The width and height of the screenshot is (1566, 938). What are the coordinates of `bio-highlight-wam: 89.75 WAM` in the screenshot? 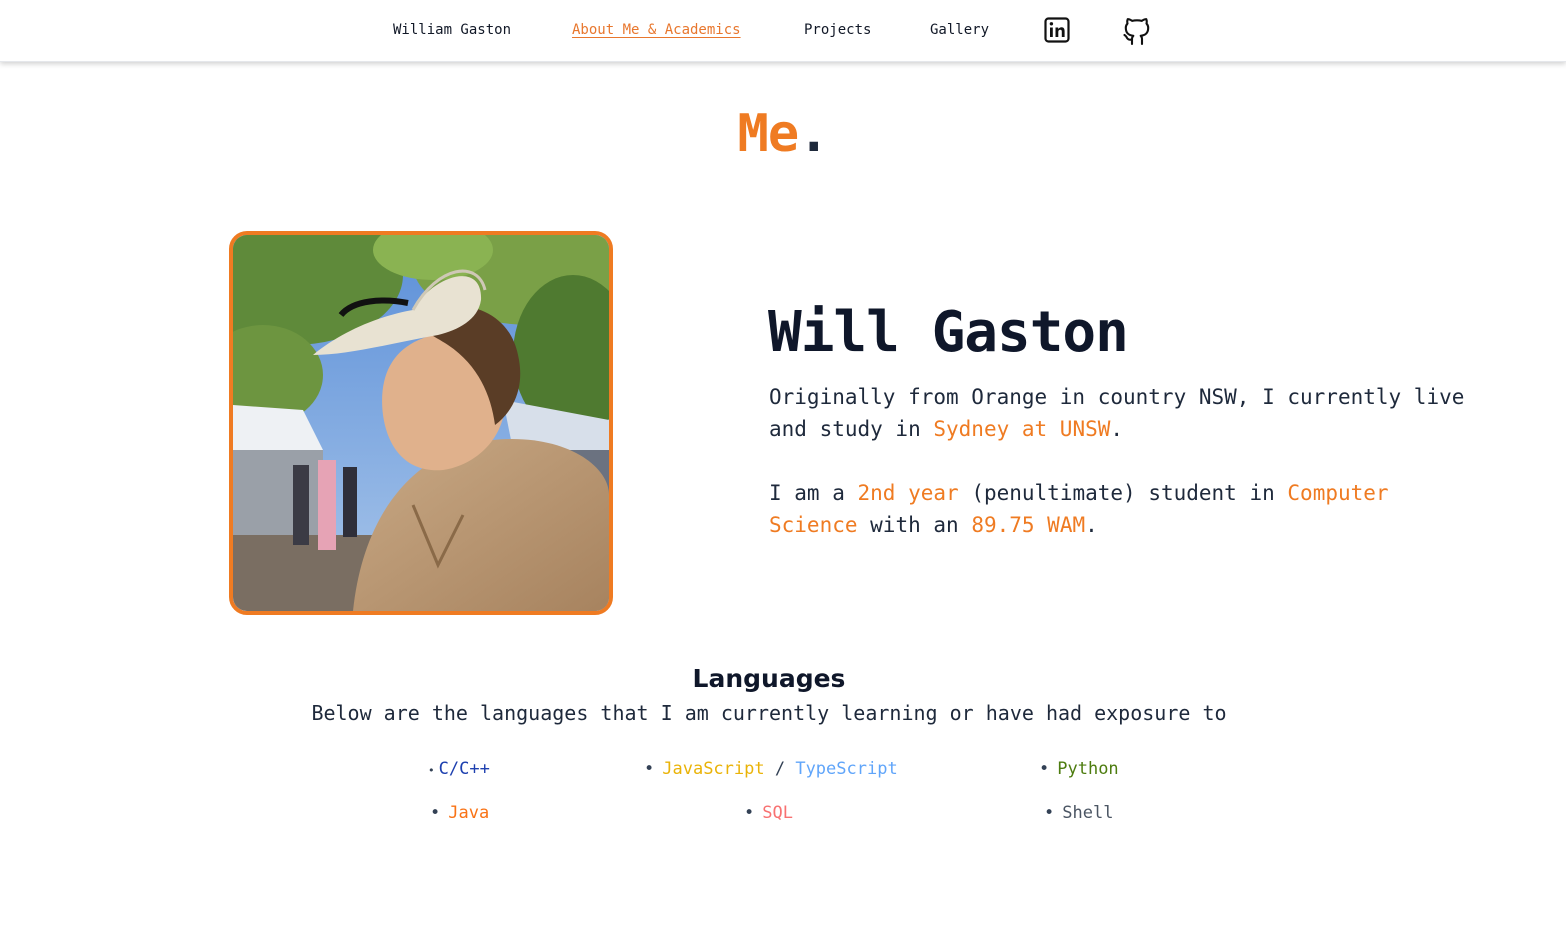 It's located at (1028, 525).